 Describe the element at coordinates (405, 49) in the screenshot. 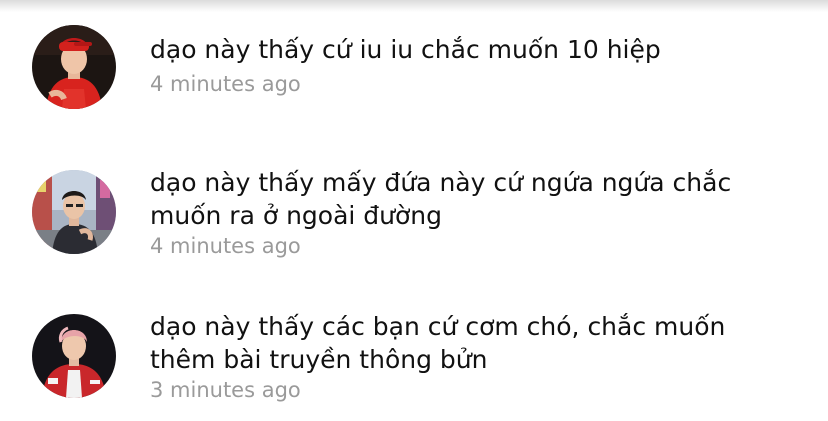

I see `comment-text: dạo này thấy cứ iu iu chắc muốn 10 hiệp` at that location.